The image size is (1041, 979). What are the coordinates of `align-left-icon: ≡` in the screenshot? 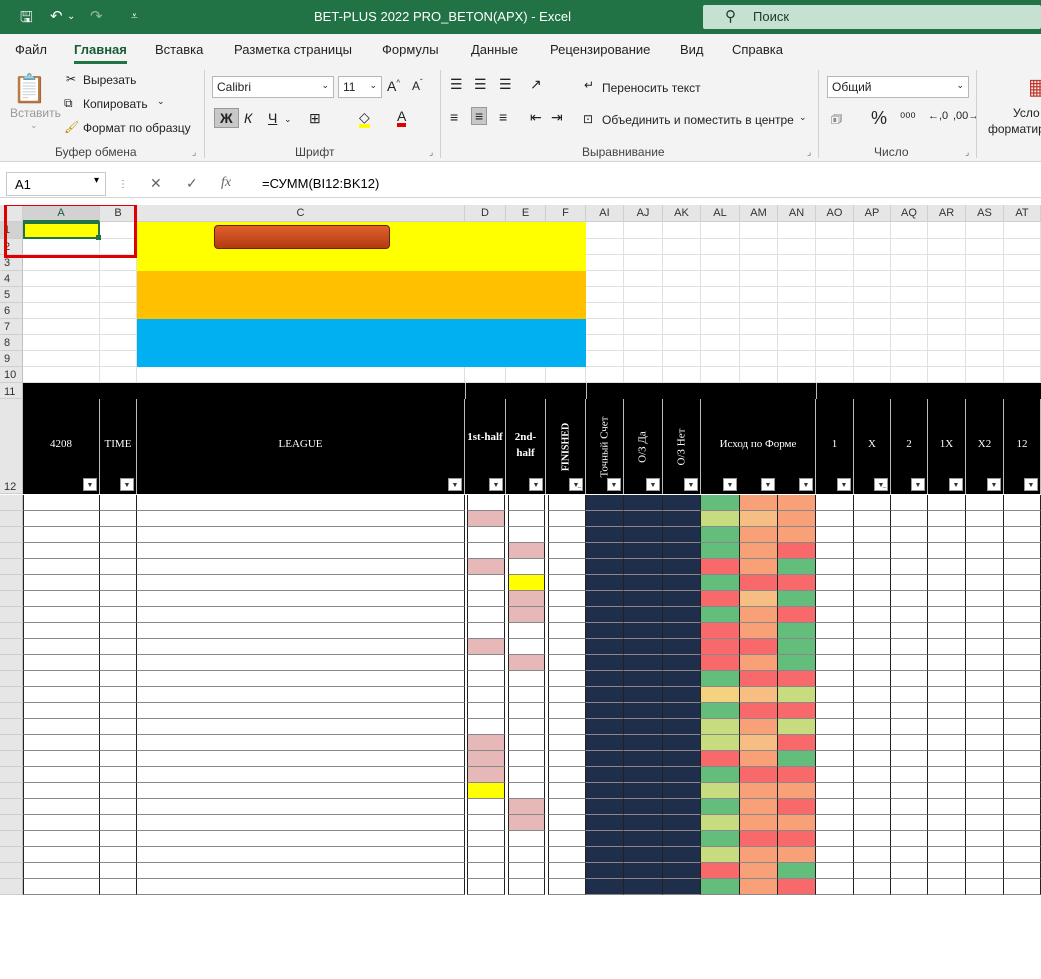 It's located at (454, 117).